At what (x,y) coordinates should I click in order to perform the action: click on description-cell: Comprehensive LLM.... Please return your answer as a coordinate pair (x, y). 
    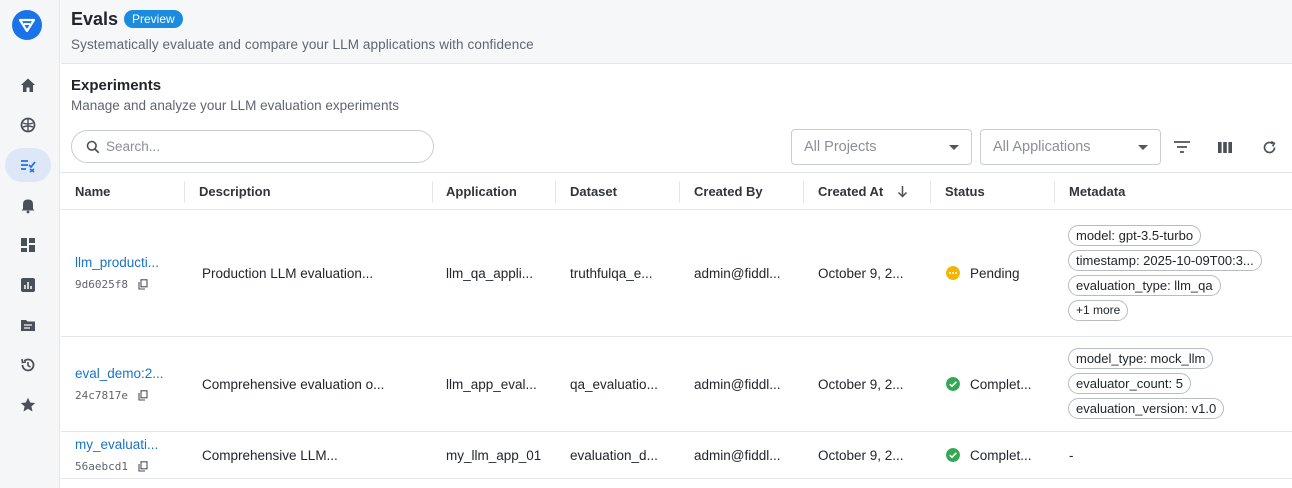
    Looking at the image, I should click on (270, 455).